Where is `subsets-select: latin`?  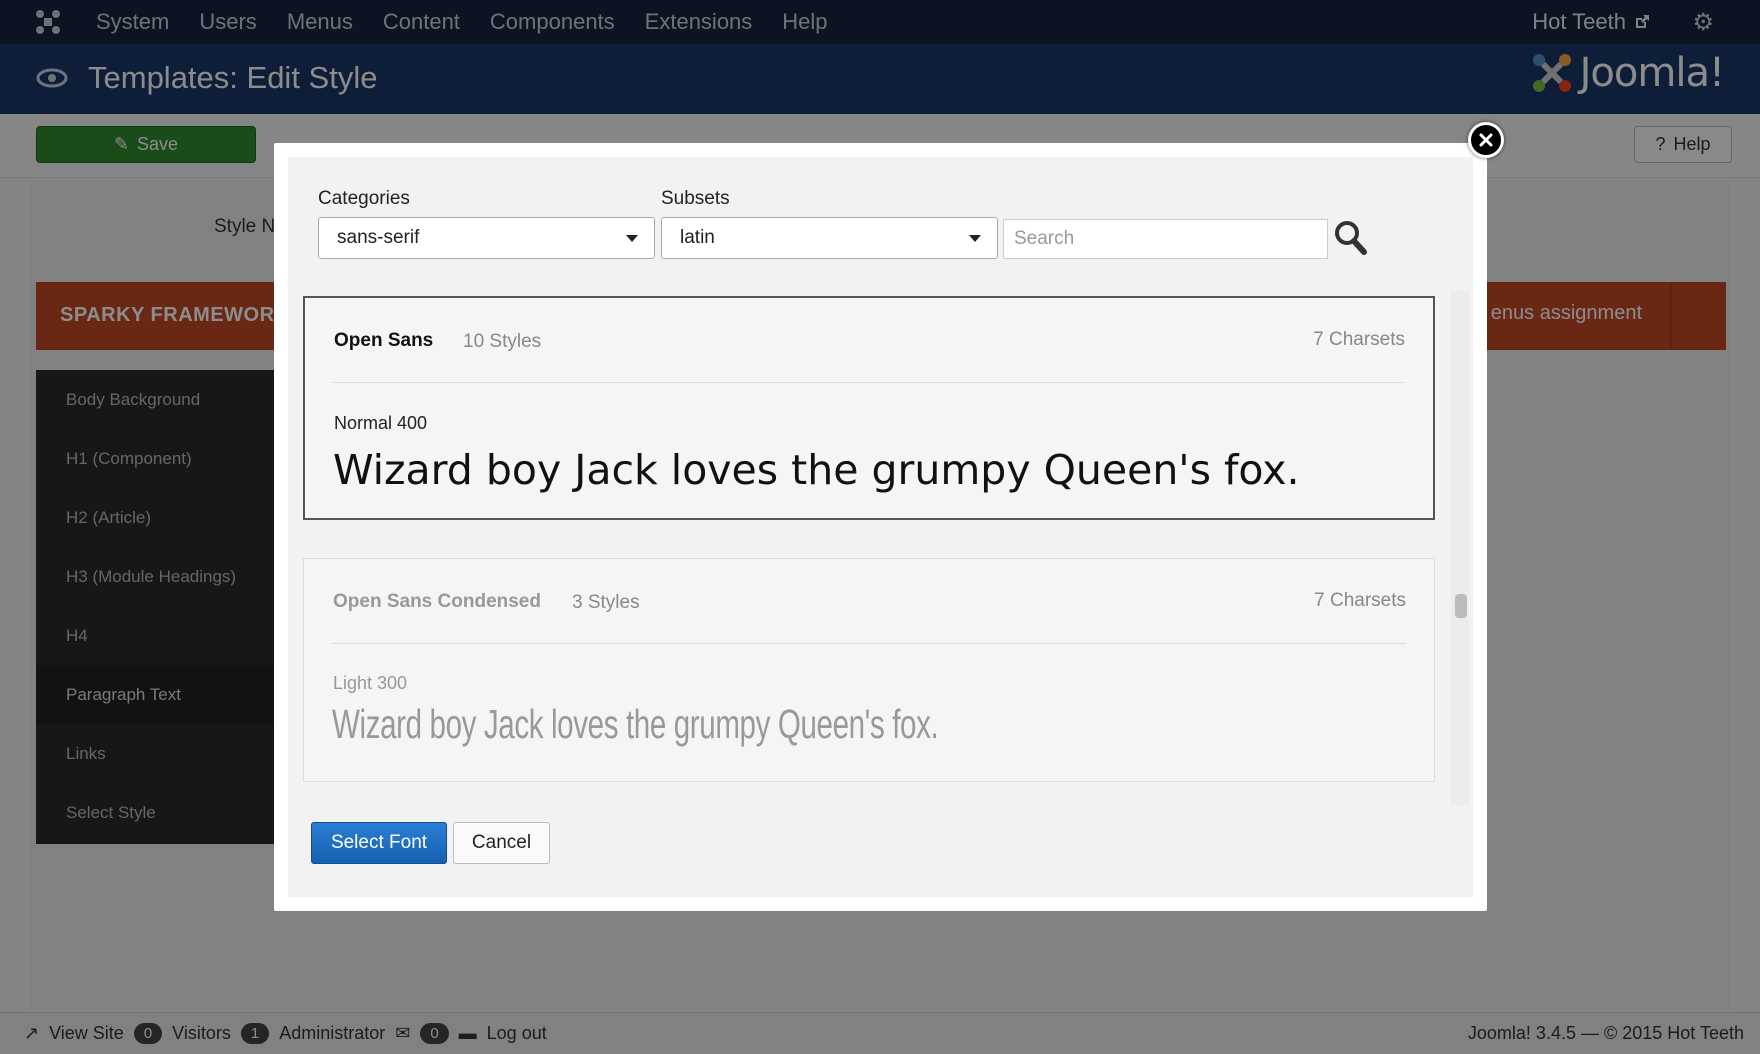
subsets-select: latin is located at coordinates (829, 238).